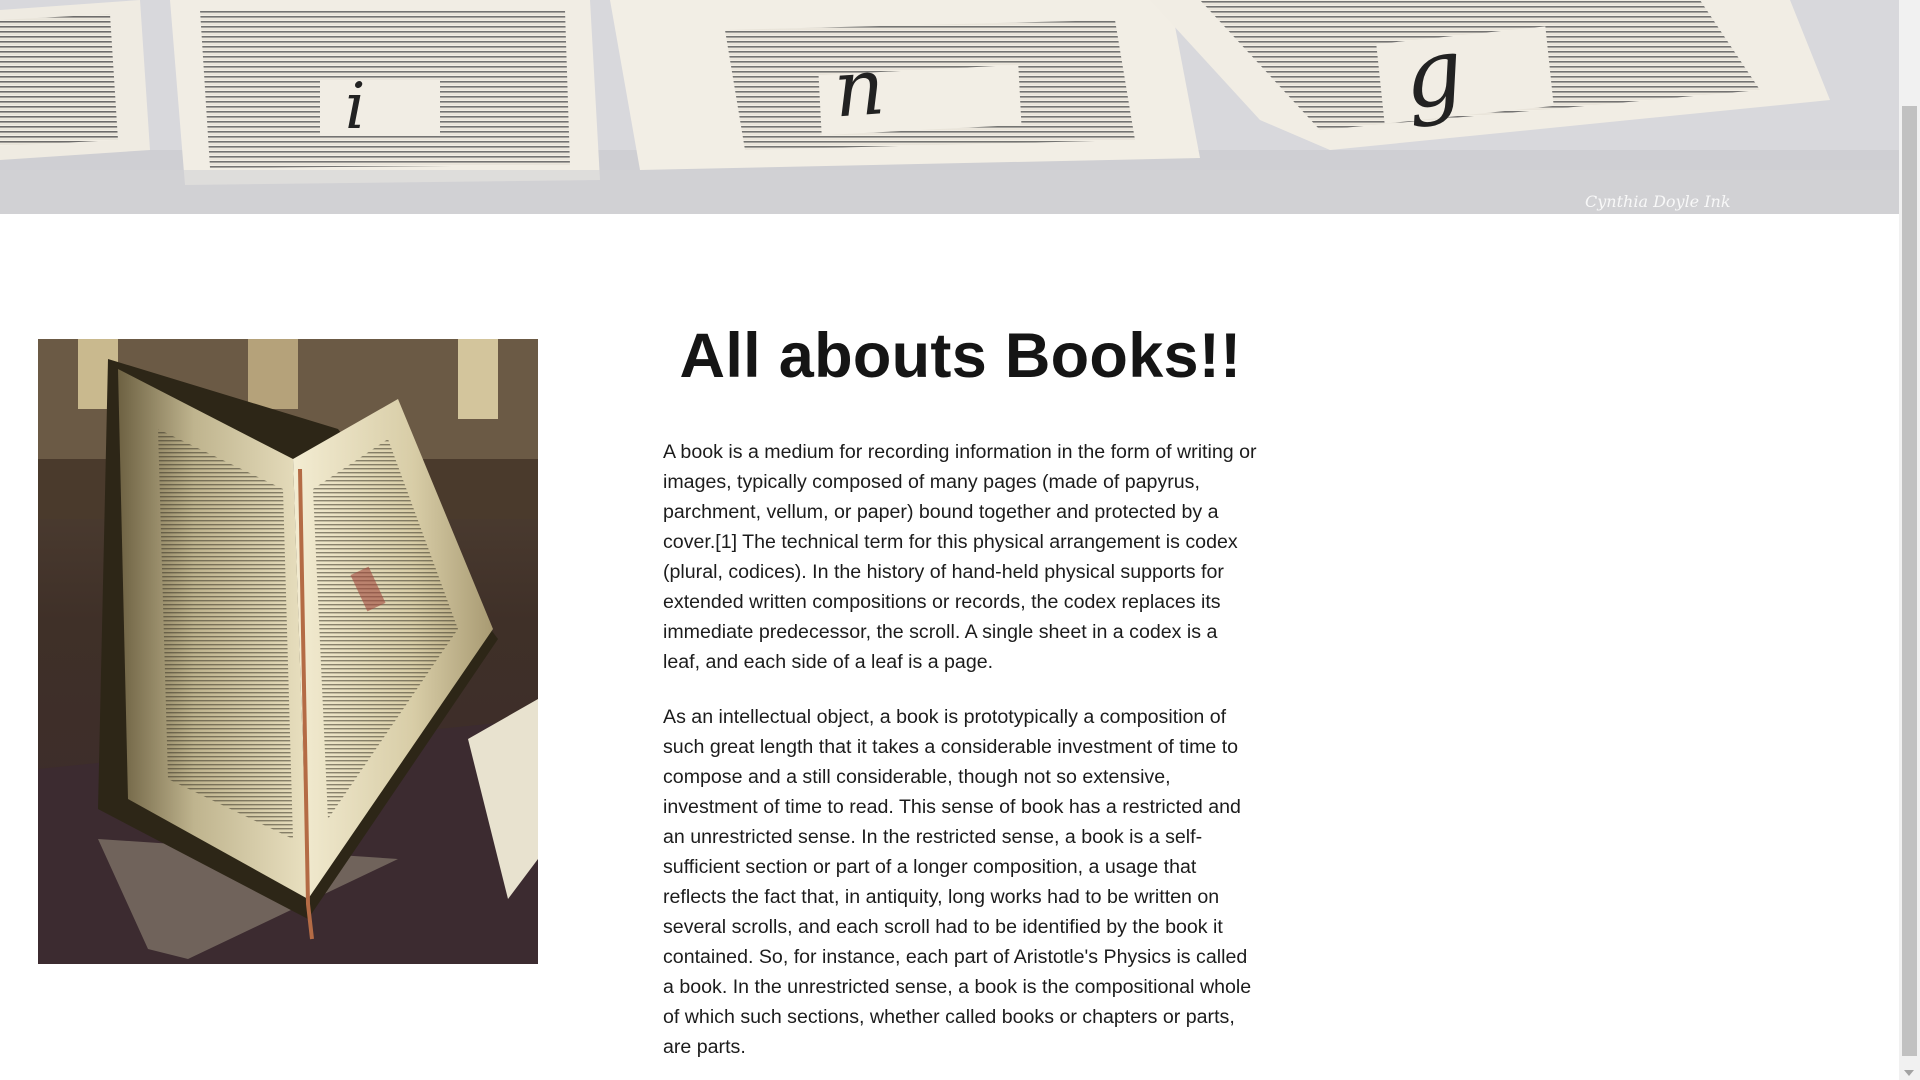  Describe the element at coordinates (355, 107) in the screenshot. I see `banner-letter-i: i` at that location.